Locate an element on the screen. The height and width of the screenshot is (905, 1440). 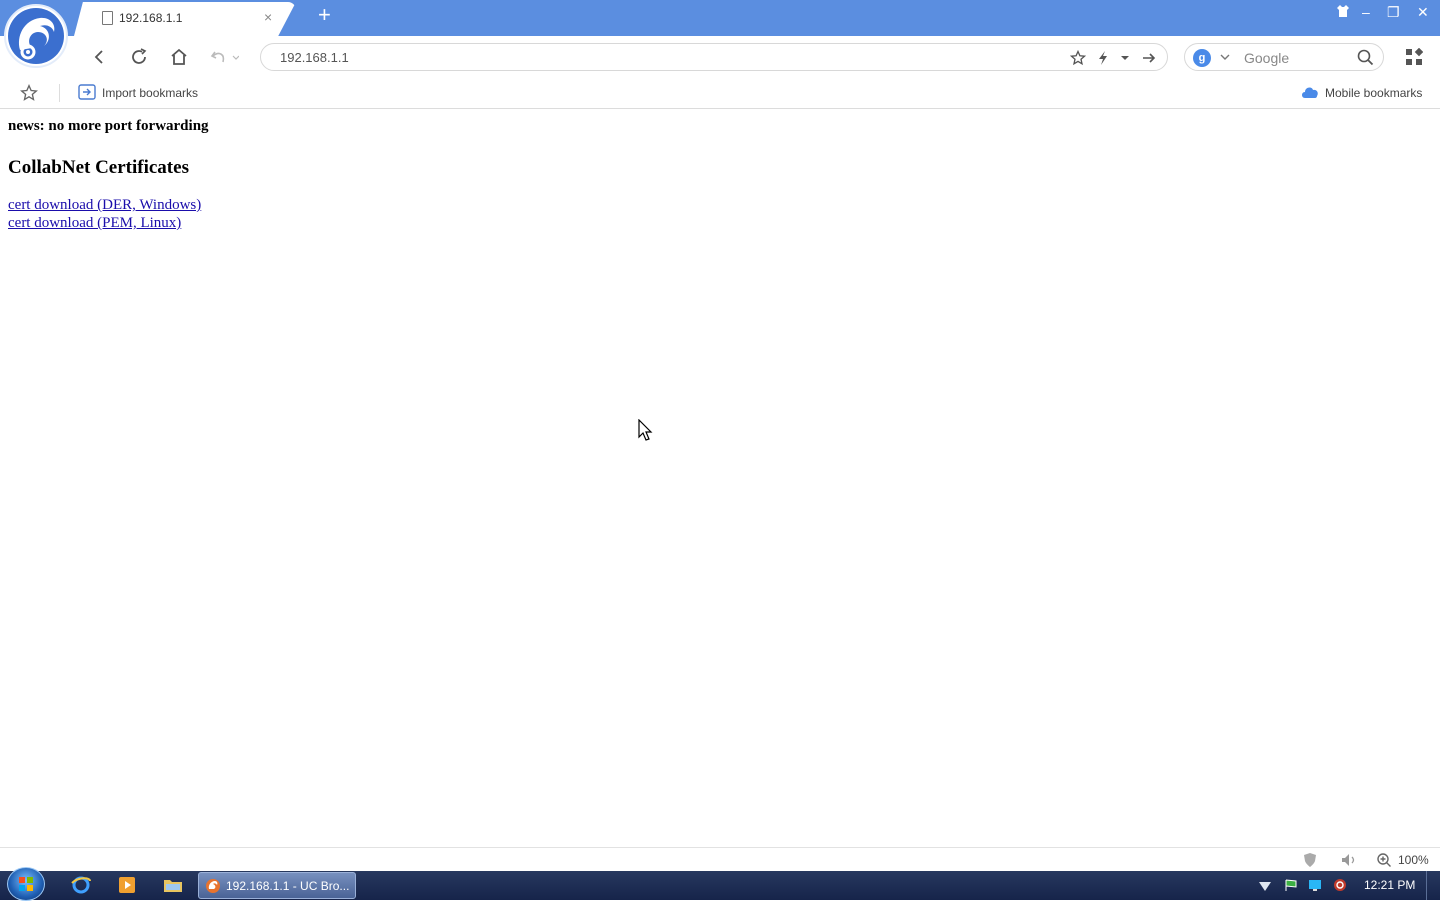
tab-close-icon: × is located at coordinates (268, 17).